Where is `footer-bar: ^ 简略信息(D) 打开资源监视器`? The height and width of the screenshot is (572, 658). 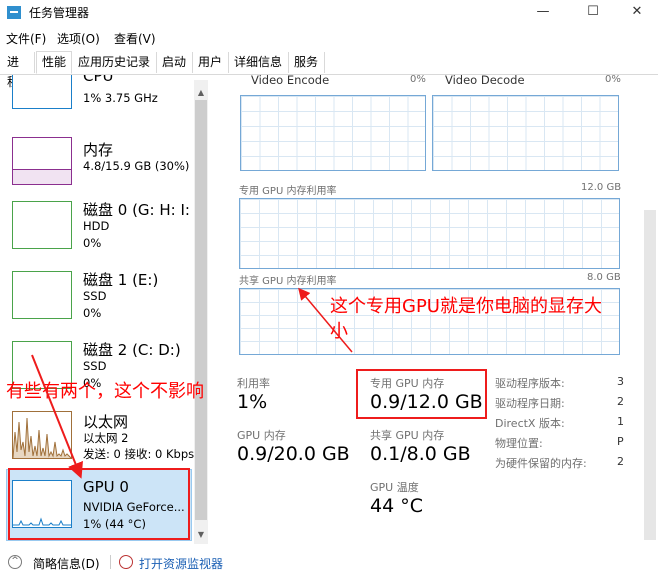 footer-bar: ^ 简略信息(D) 打开资源监视器 is located at coordinates (329, 561).